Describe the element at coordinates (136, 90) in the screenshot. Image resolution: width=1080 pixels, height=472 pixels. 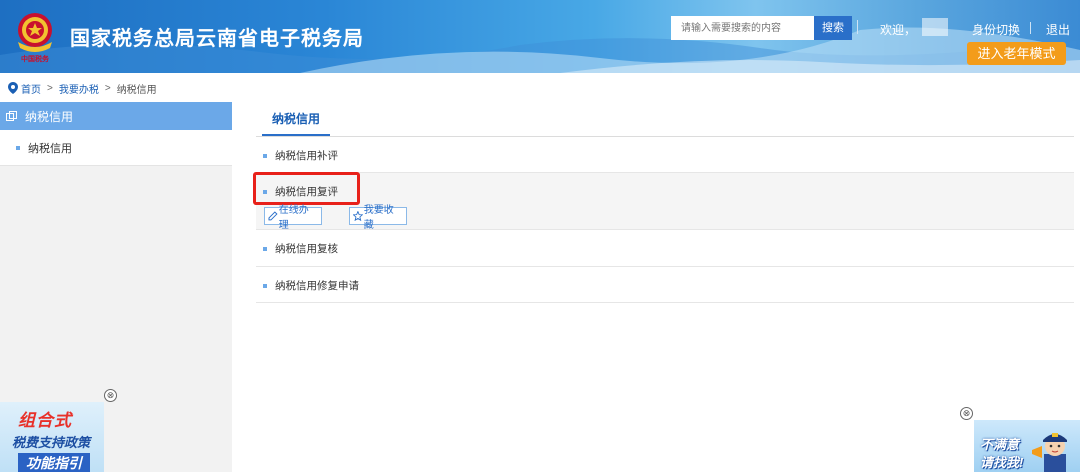
I see `breadcrumb-current: 纳税信用` at that location.